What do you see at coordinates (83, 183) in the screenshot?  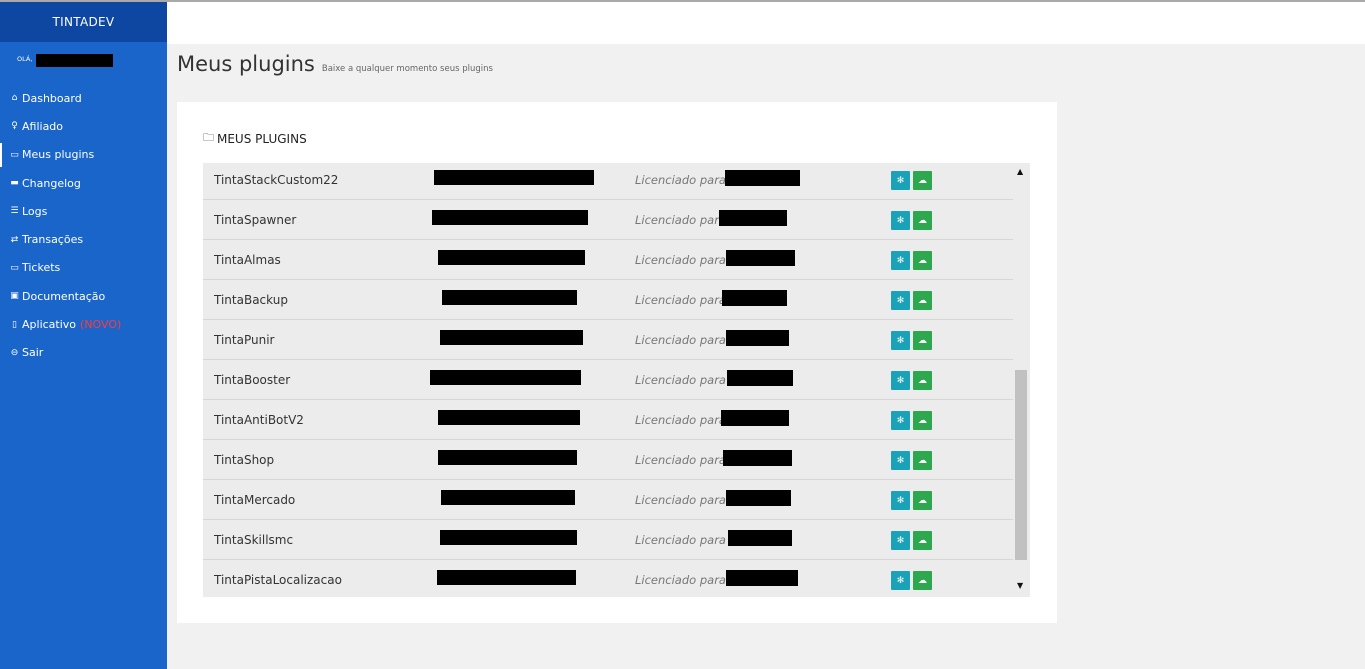 I see `sidebar-item-changelog: ▬ Changelog` at bounding box center [83, 183].